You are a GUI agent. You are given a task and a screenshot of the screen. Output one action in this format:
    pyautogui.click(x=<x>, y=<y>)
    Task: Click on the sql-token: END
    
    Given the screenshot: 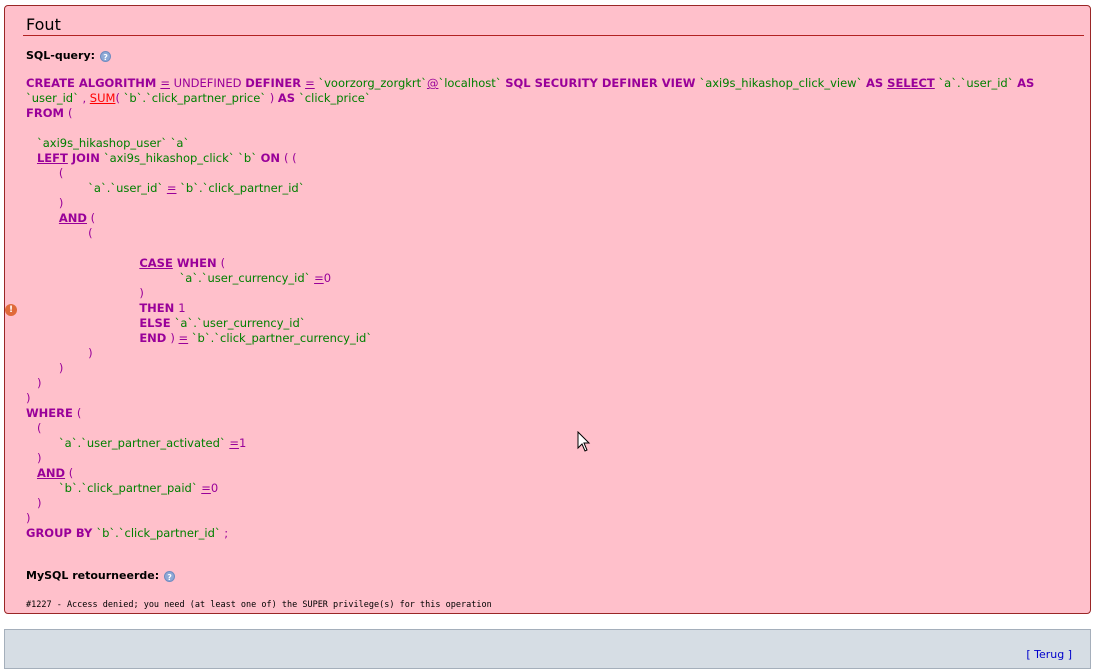 What is the action you would take?
    pyautogui.click(x=155, y=338)
    